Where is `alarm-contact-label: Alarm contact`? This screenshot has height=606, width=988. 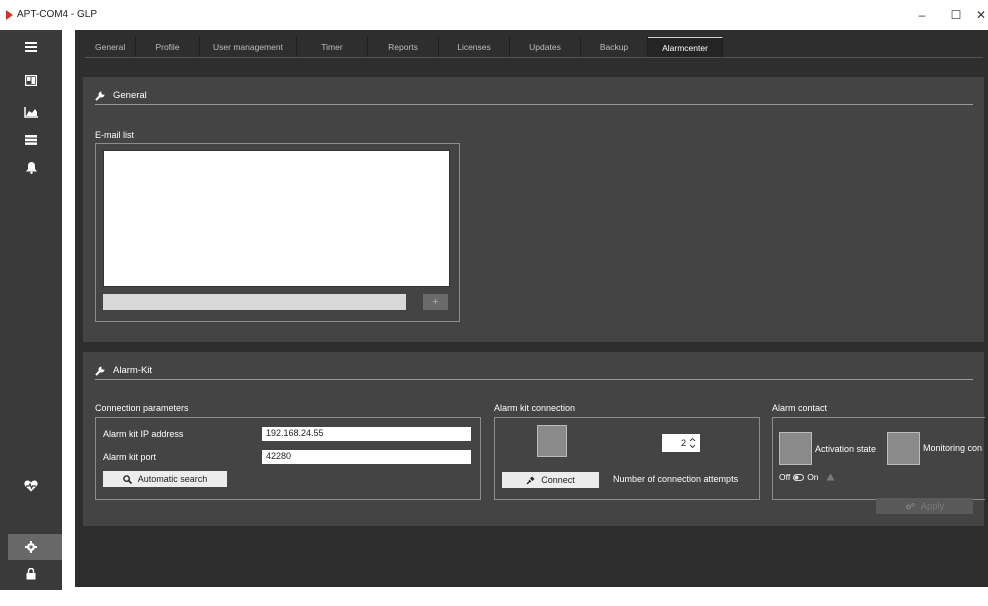
alarm-contact-label: Alarm contact is located at coordinates (800, 408).